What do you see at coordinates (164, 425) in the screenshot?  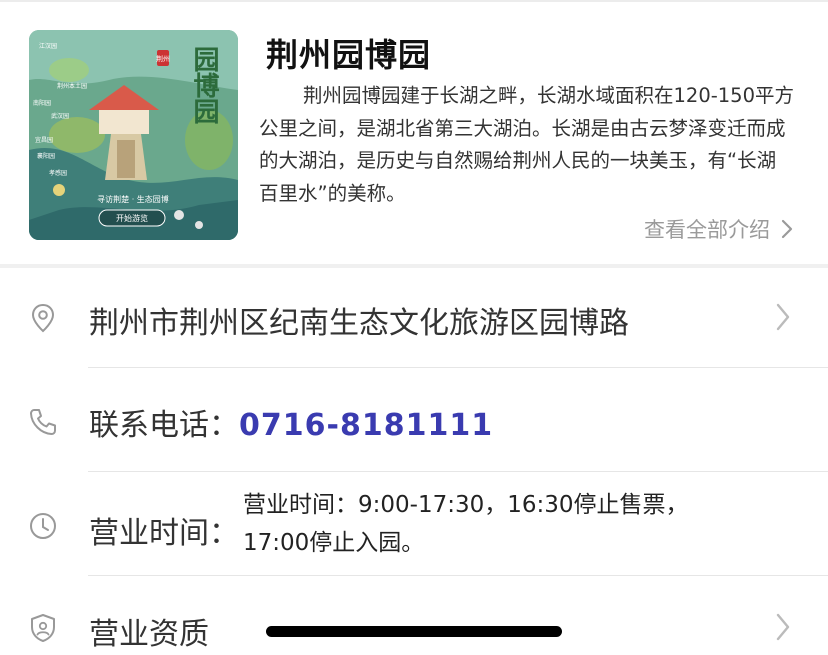 I see `phone-label: 联系电话：` at bounding box center [164, 425].